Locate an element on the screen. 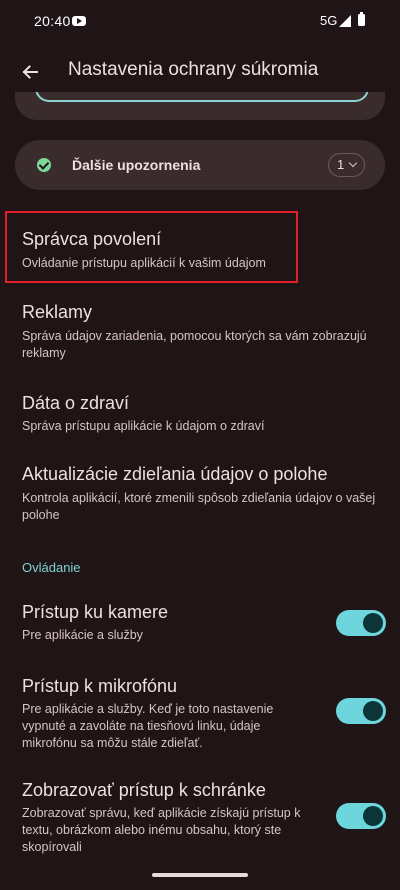  section-header-controls: Ovládanie is located at coordinates (51, 567).